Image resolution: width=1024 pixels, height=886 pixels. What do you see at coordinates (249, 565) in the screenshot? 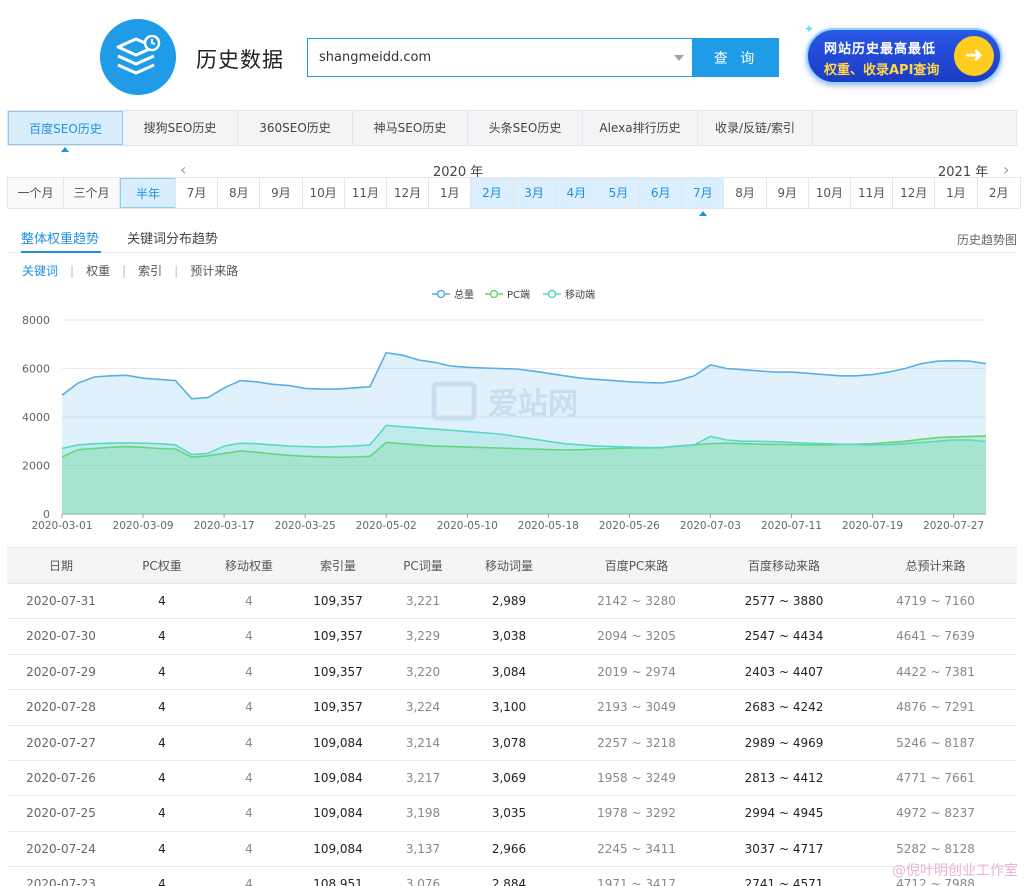
I see `col-mobile-weight: 移动权重` at bounding box center [249, 565].